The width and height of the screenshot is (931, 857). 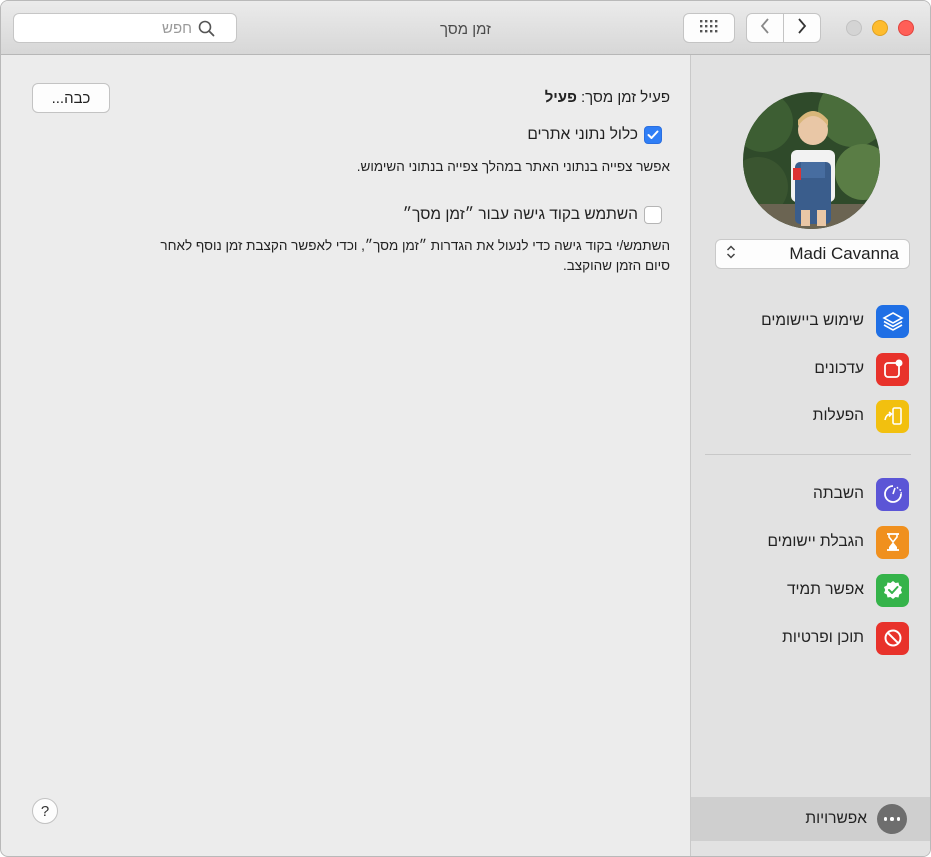 What do you see at coordinates (560, 97) in the screenshot?
I see `status-value: פעיל` at bounding box center [560, 97].